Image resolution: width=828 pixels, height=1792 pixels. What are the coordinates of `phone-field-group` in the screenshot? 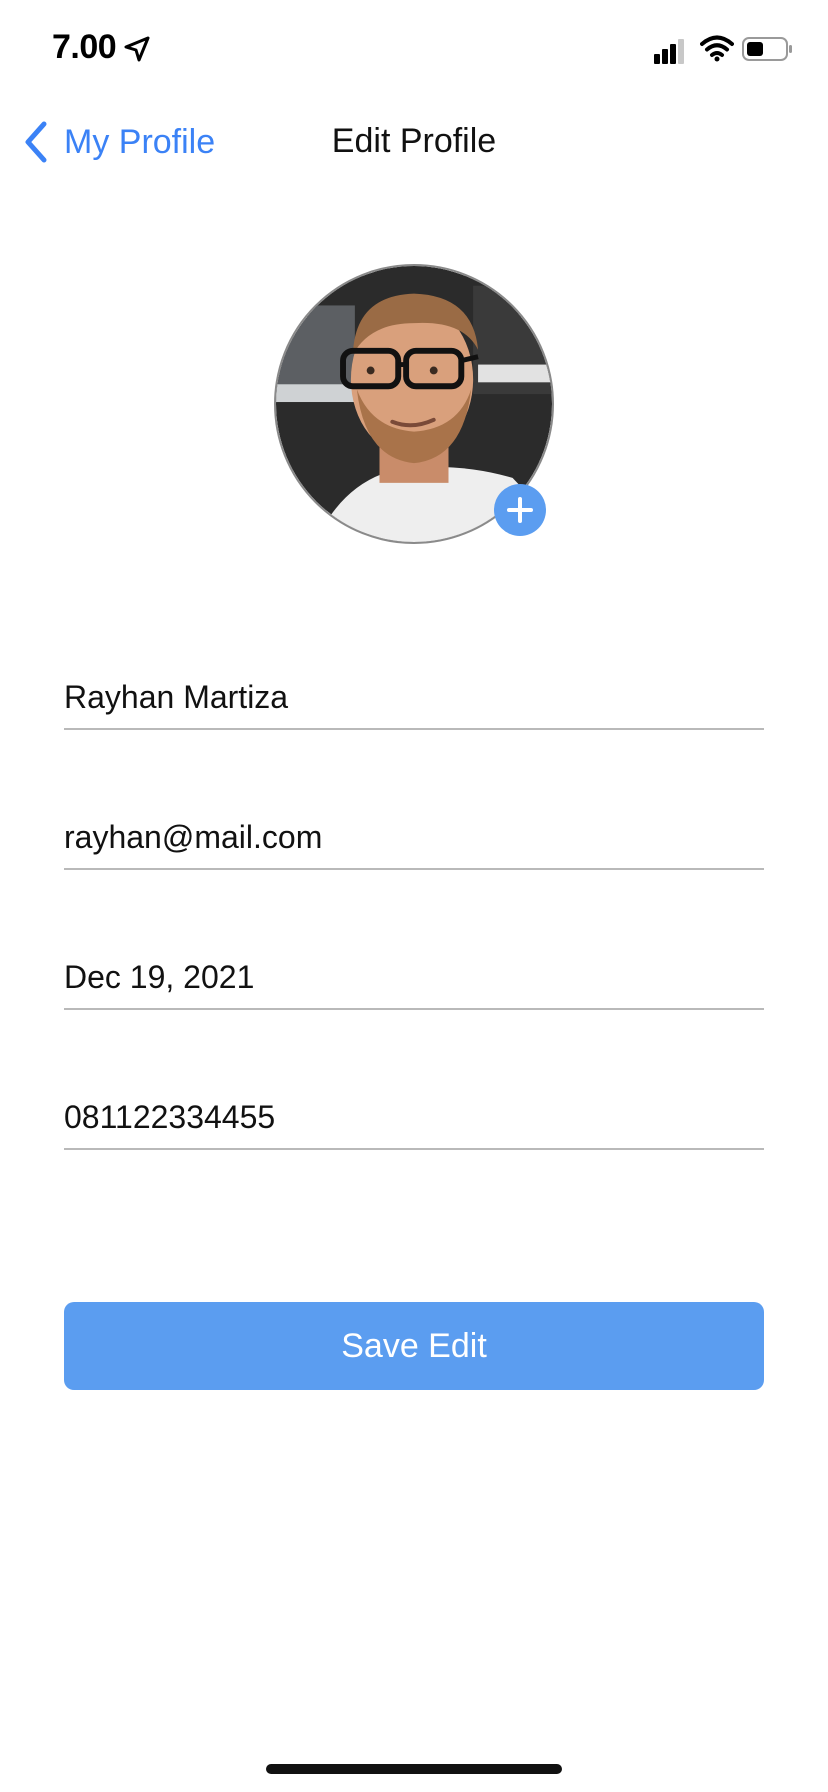 It's located at (414, 1150).